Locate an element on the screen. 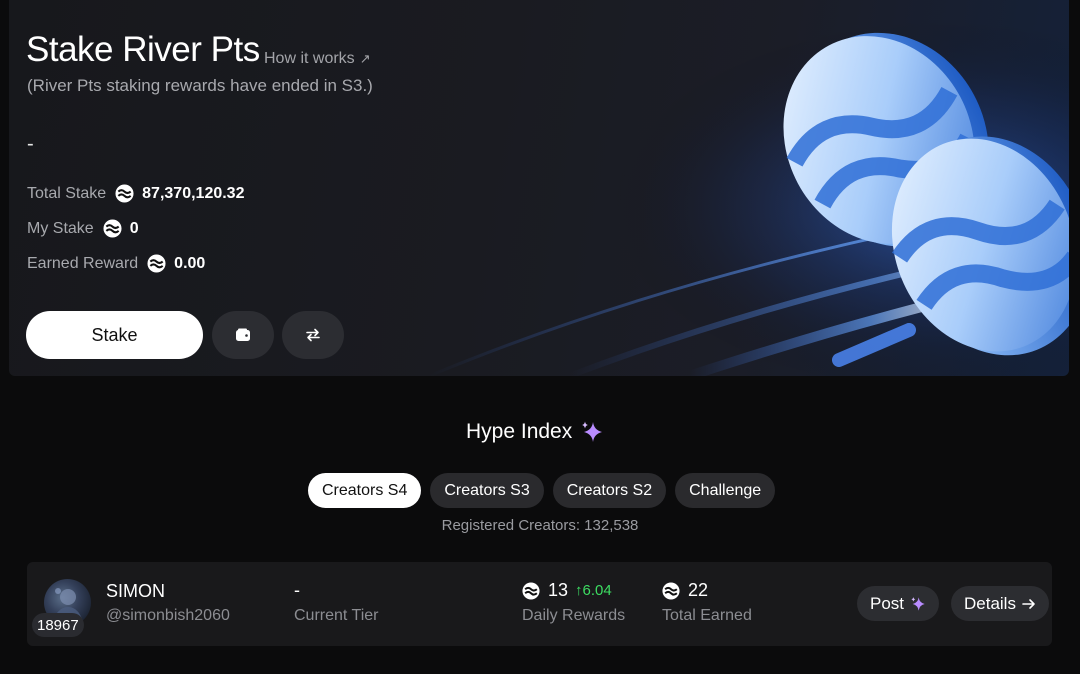 The image size is (1080, 674). tab-creators-s3: Creators S3 is located at coordinates (487, 490).